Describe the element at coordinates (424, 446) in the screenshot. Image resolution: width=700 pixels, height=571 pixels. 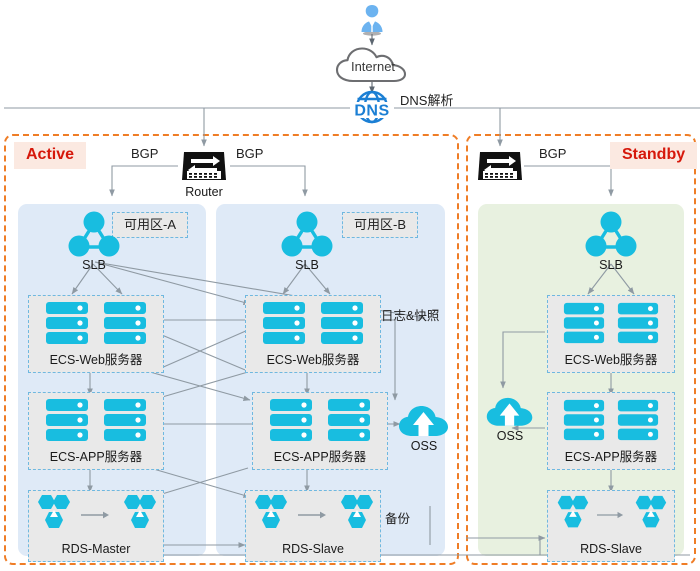
I see `oss-label-active: OSS` at that location.